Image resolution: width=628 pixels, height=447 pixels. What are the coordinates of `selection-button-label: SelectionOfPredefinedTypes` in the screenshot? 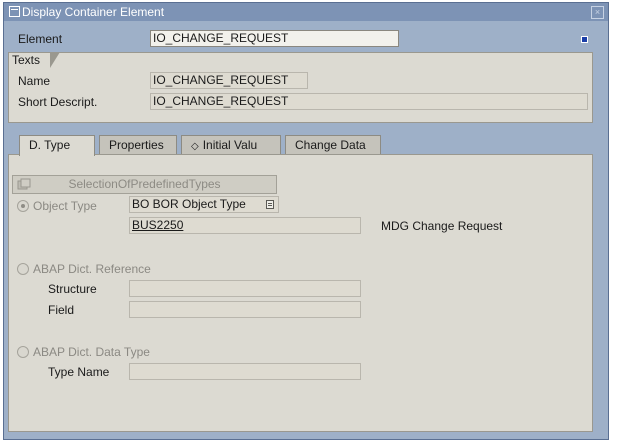 It's located at (144, 184).